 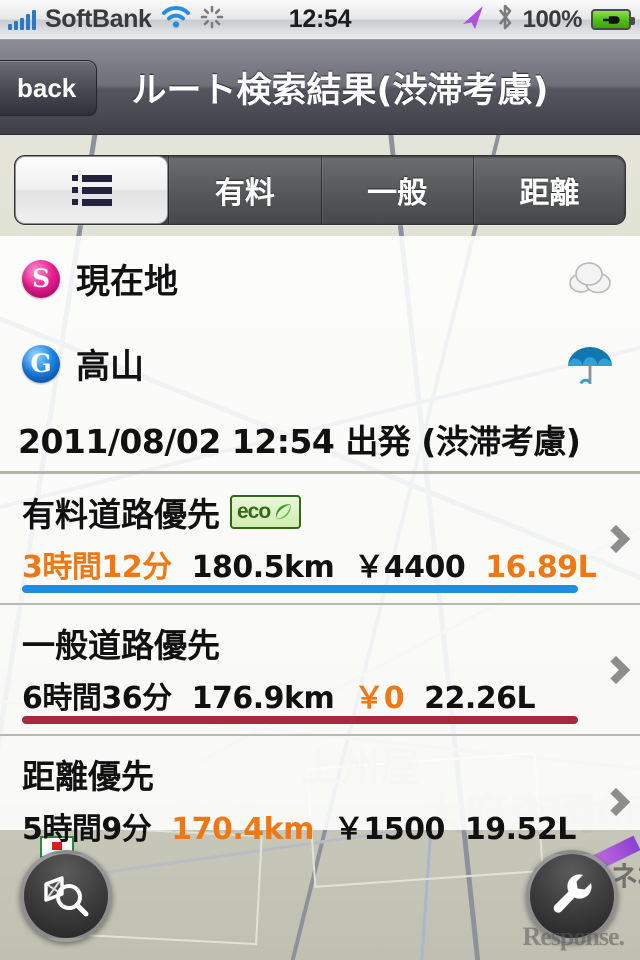 I want to click on tab-general: 一般, so click(x=396, y=190).